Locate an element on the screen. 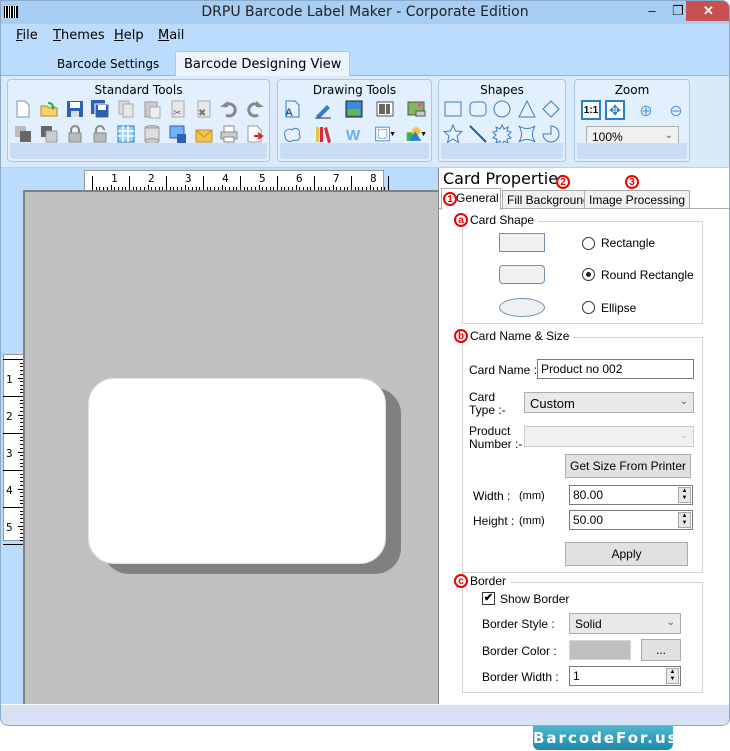 Image resolution: width=730 pixels, height=751 pixels. label-card is located at coordinates (237, 471).